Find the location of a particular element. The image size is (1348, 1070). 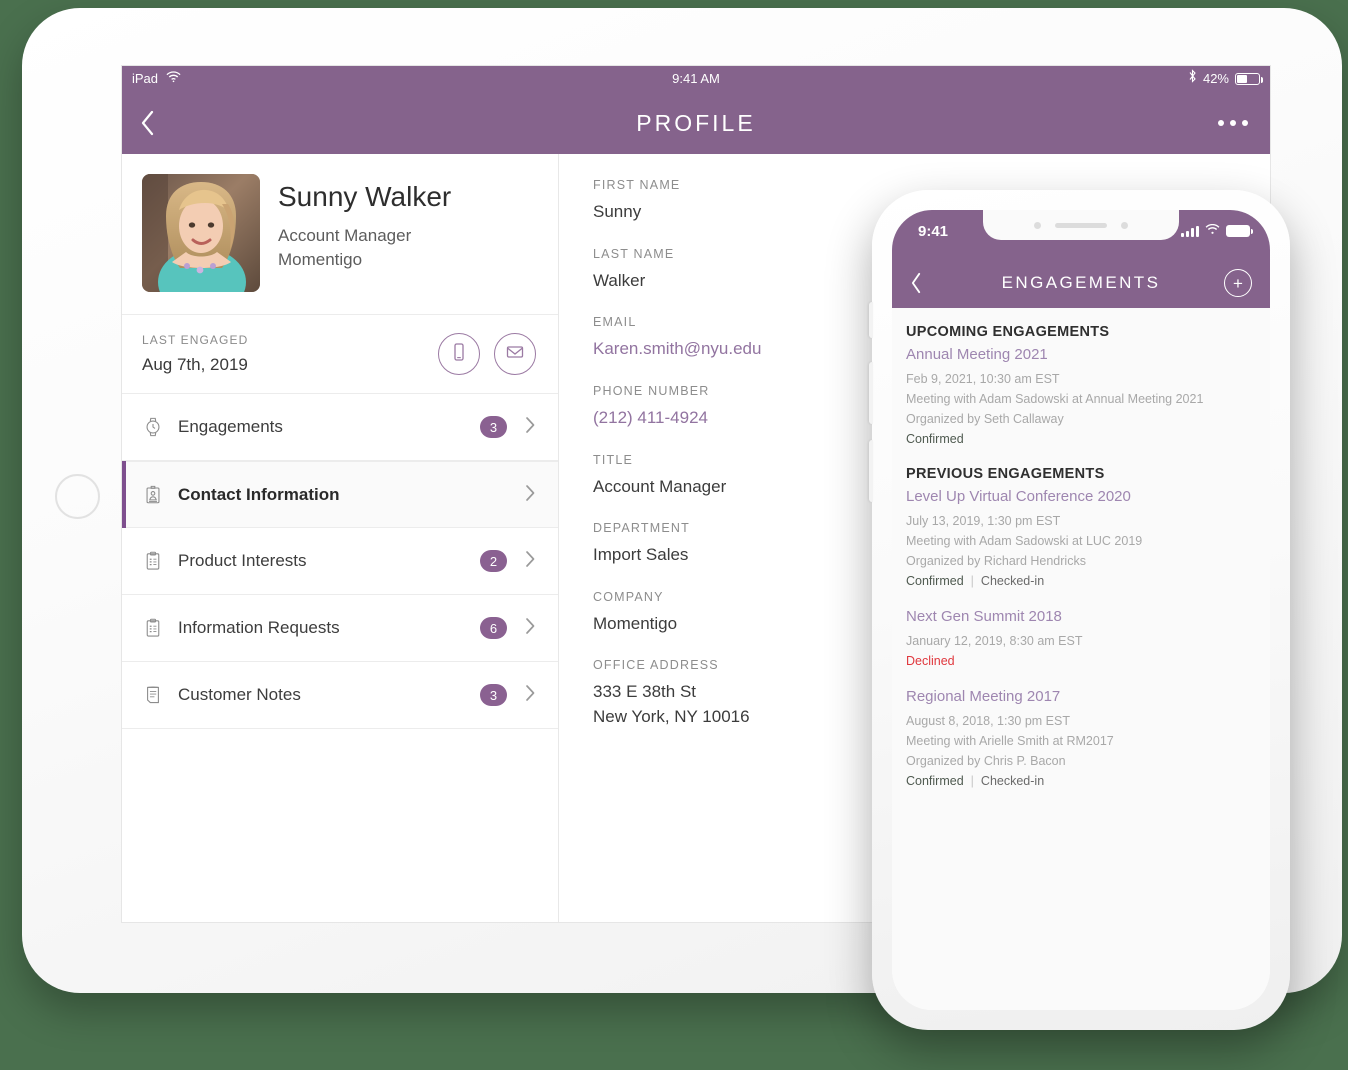

engagement-title: Level Up Virtual Conference 2020 is located at coordinates (1081, 496).